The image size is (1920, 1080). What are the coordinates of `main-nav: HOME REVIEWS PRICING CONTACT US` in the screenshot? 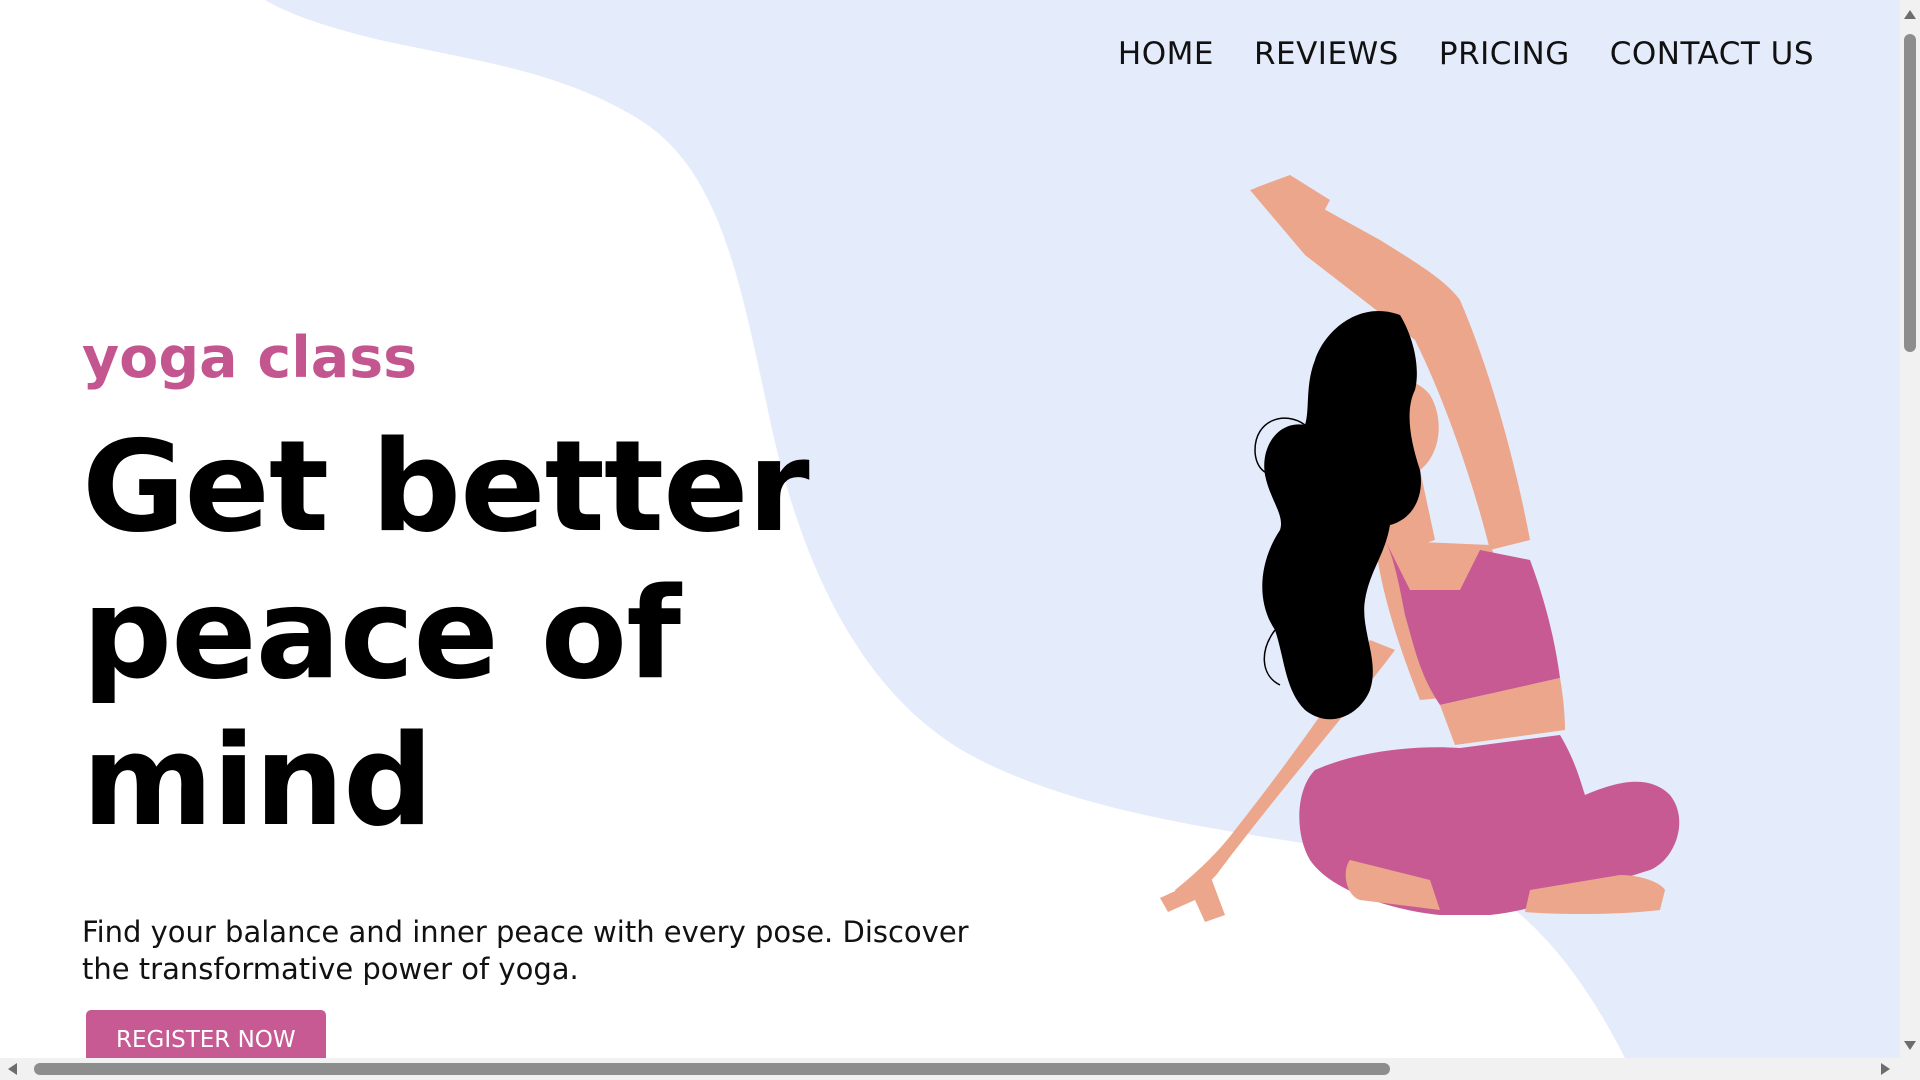 It's located at (1466, 54).